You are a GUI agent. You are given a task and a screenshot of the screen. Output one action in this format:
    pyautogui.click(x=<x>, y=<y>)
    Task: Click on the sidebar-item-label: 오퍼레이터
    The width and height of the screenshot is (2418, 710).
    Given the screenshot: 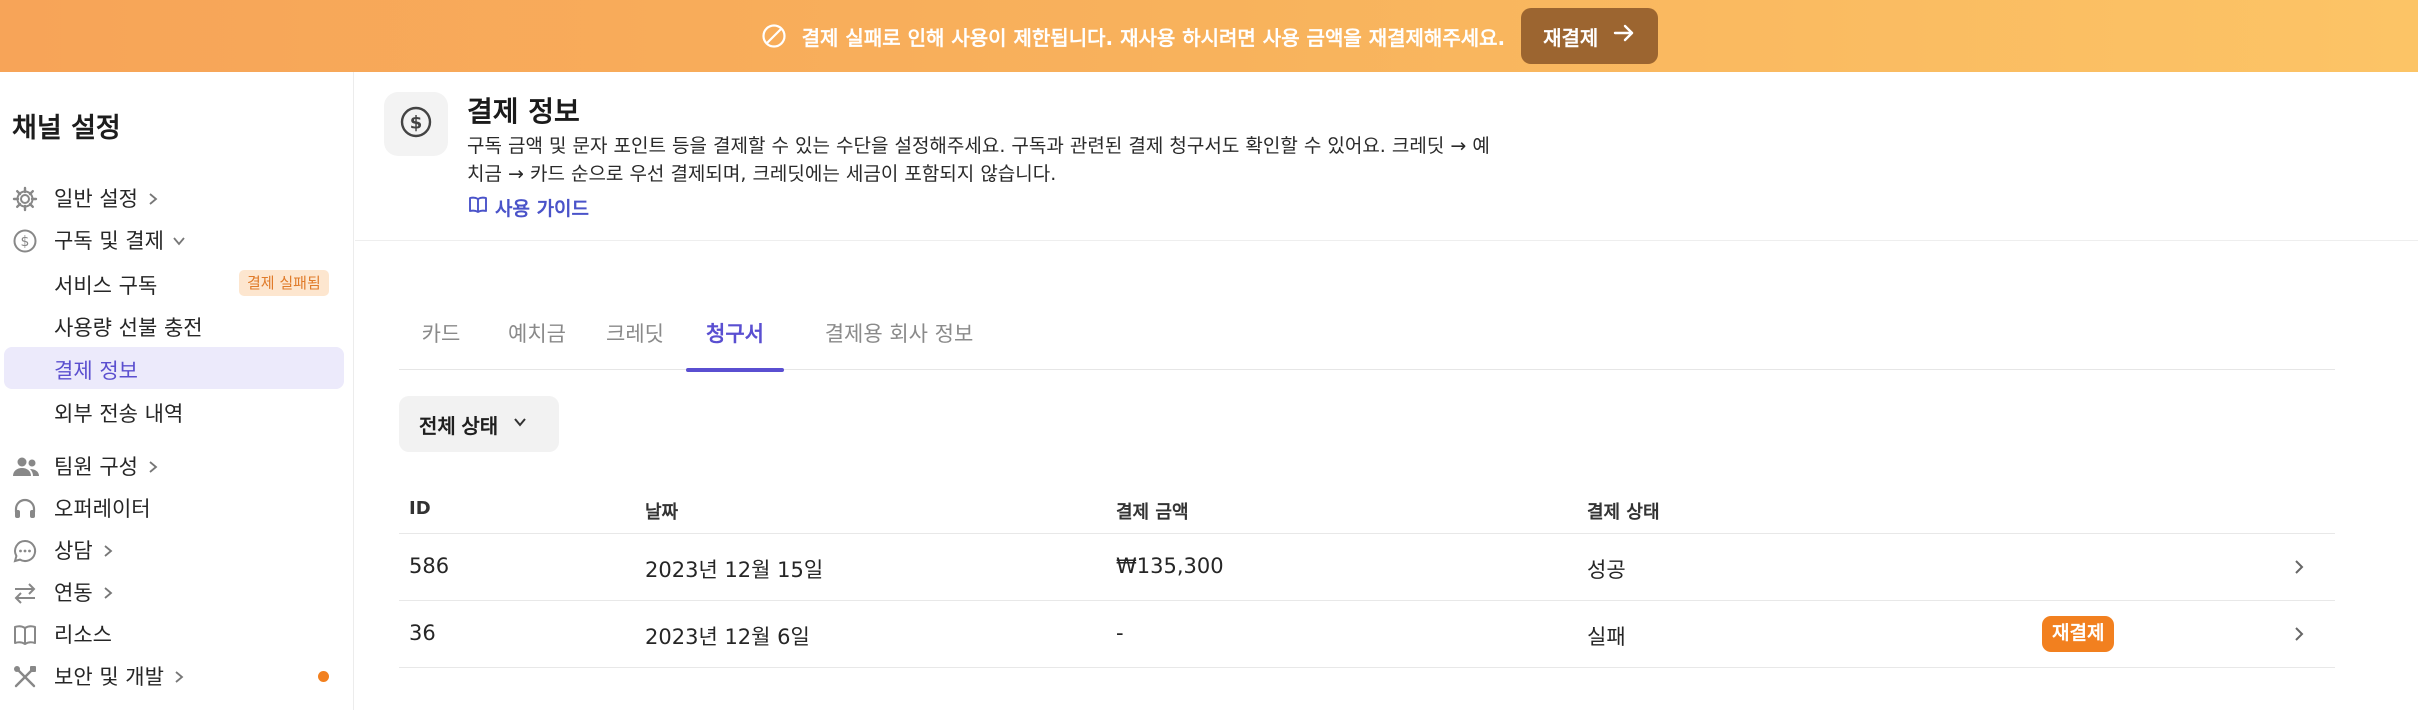 What is the action you would take?
    pyautogui.click(x=102, y=509)
    